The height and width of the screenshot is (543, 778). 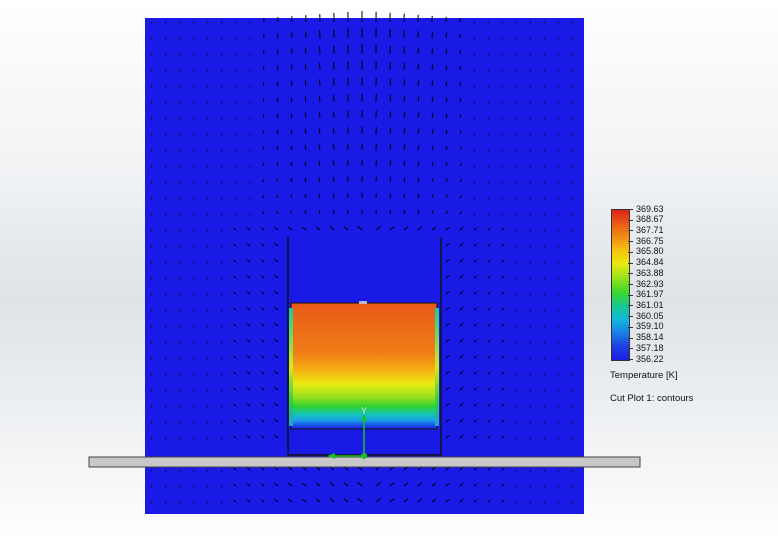 I want to click on legend-tick-label: 364.84, so click(x=650, y=262).